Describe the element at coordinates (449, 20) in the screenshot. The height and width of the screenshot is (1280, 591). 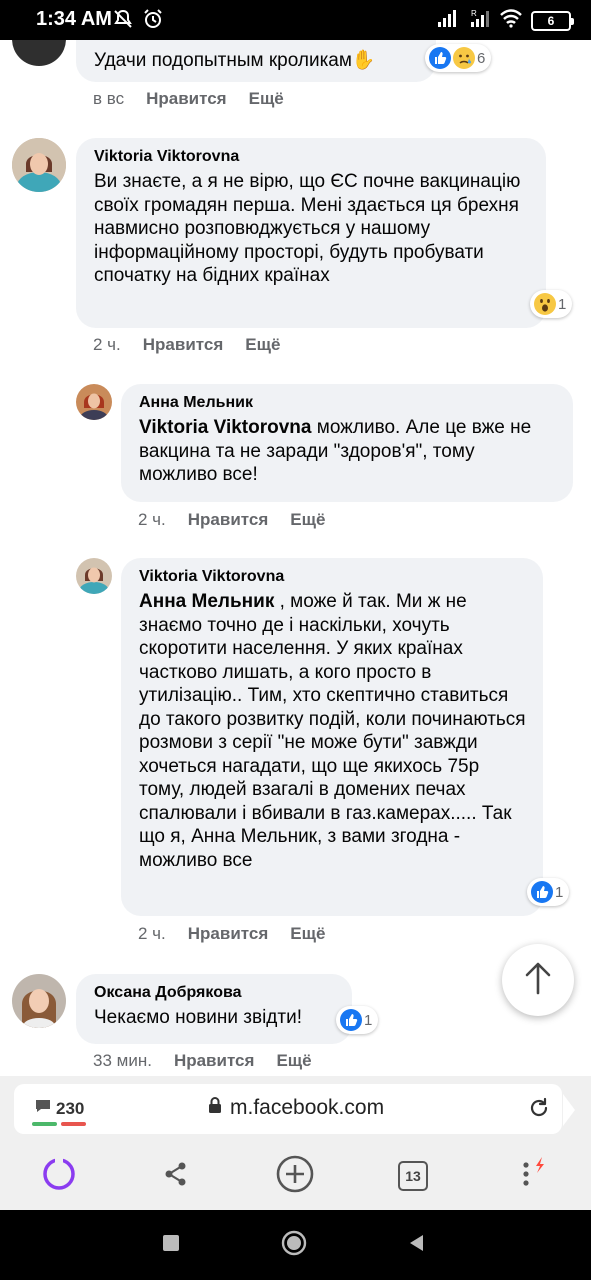
I see `signal-icon` at that location.